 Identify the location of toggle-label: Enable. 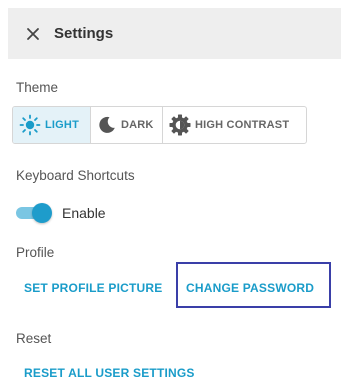
(84, 213).